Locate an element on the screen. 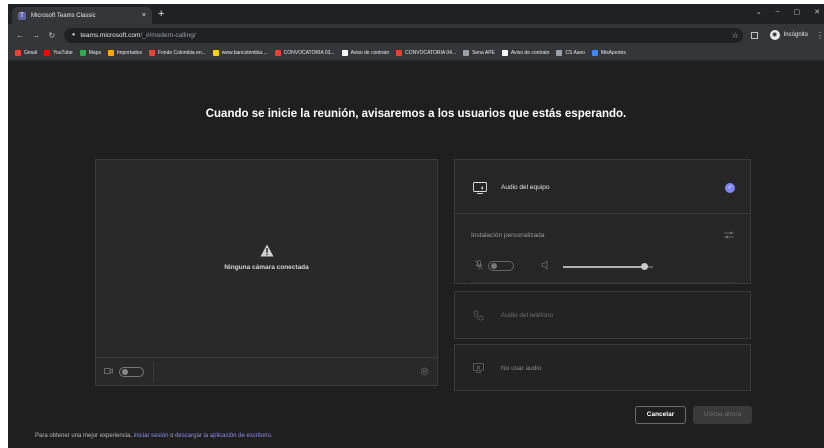 This screenshot has height=448, width=824. phone-icon is located at coordinates (478, 315).